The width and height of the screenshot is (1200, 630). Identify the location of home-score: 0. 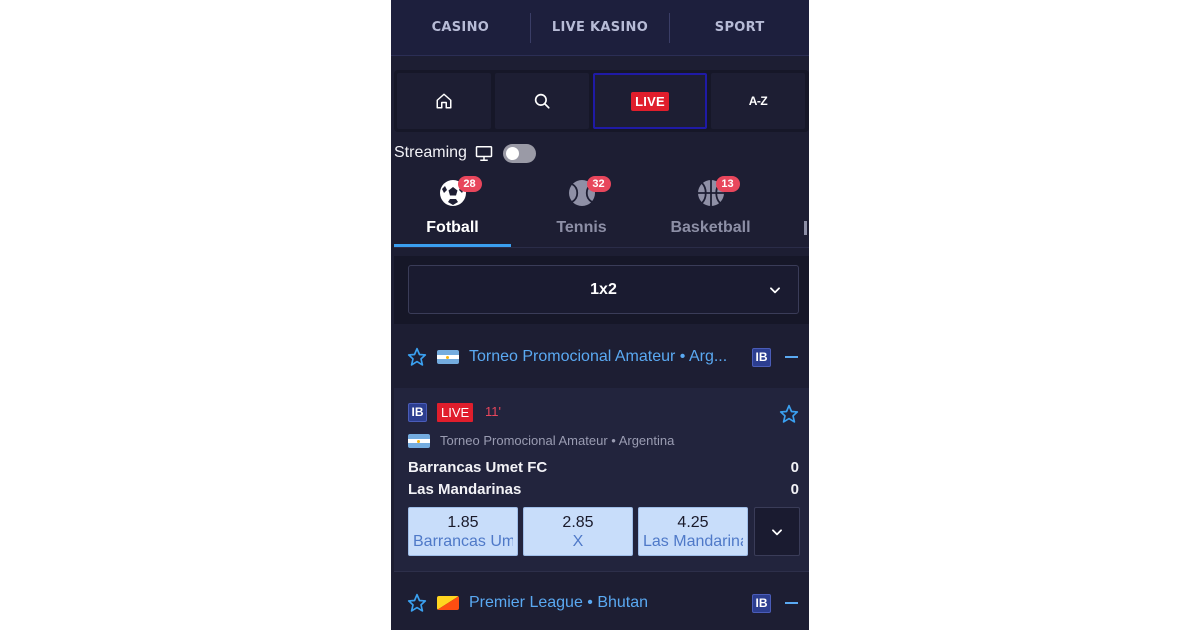
(794, 467).